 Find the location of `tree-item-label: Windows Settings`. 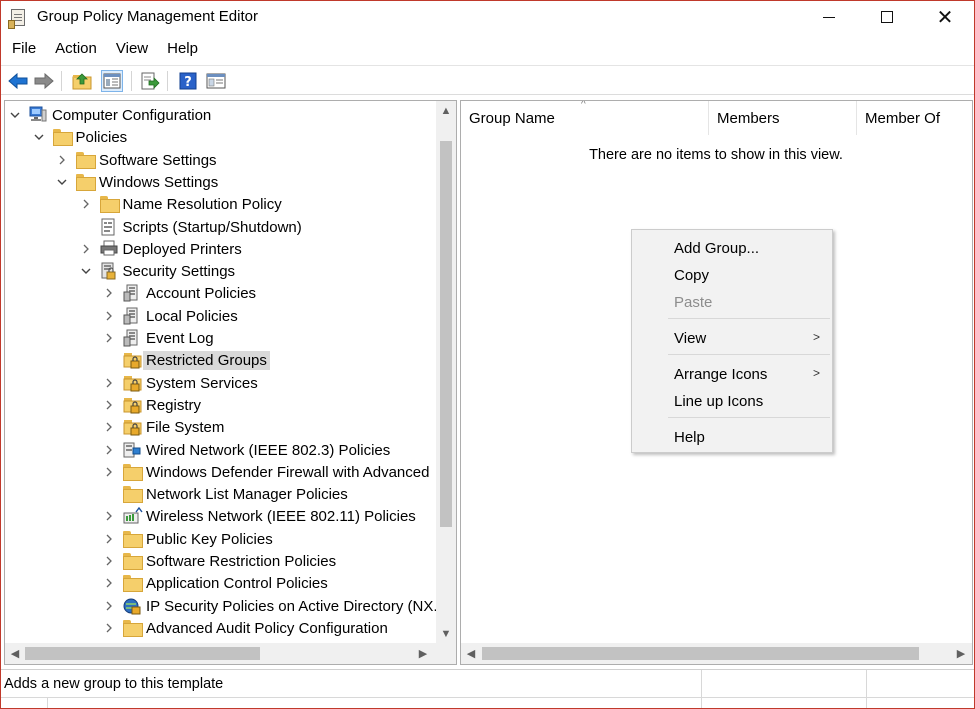

tree-item-label: Windows Settings is located at coordinates (158, 182).